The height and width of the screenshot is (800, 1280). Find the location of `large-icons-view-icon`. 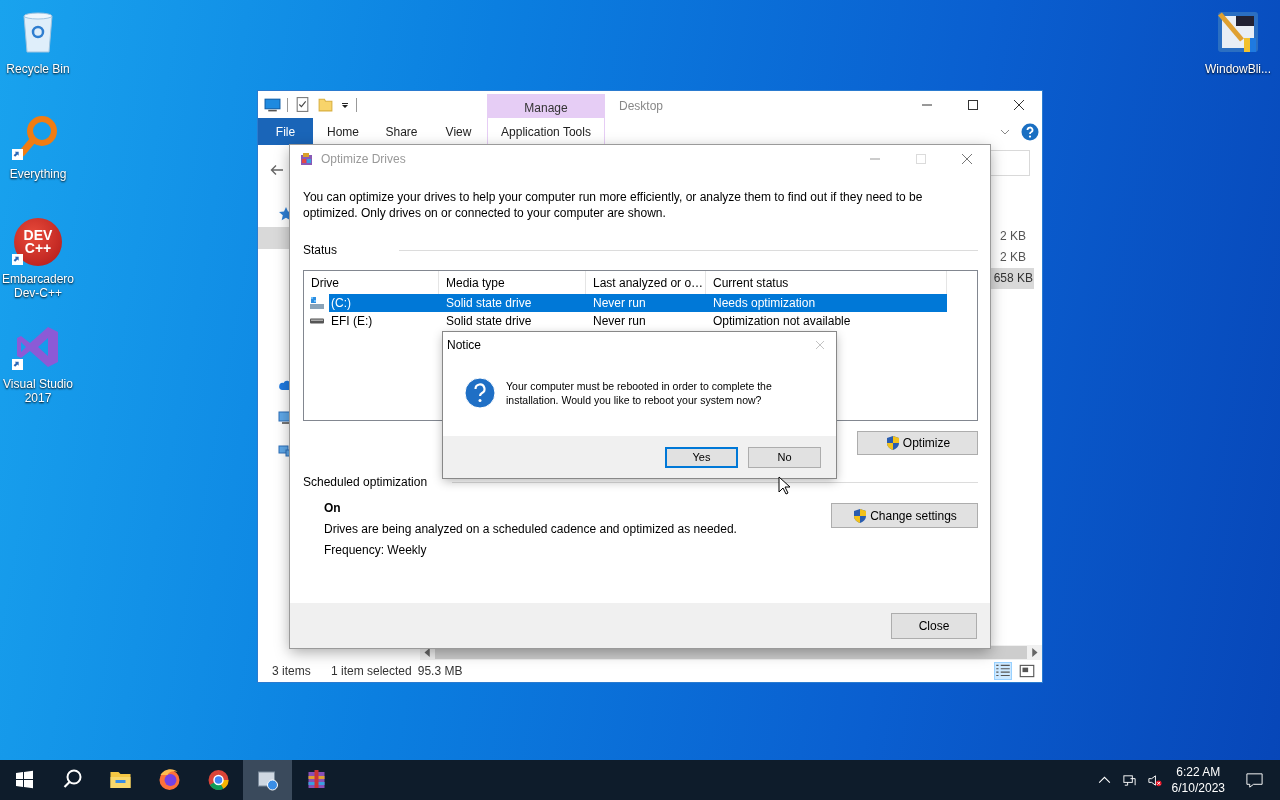

large-icons-view-icon is located at coordinates (1027, 671).